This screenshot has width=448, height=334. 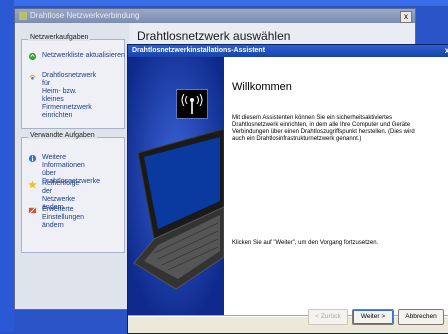 What do you see at coordinates (421, 317) in the screenshot?
I see `cancel-button: Abbrechen` at bounding box center [421, 317].